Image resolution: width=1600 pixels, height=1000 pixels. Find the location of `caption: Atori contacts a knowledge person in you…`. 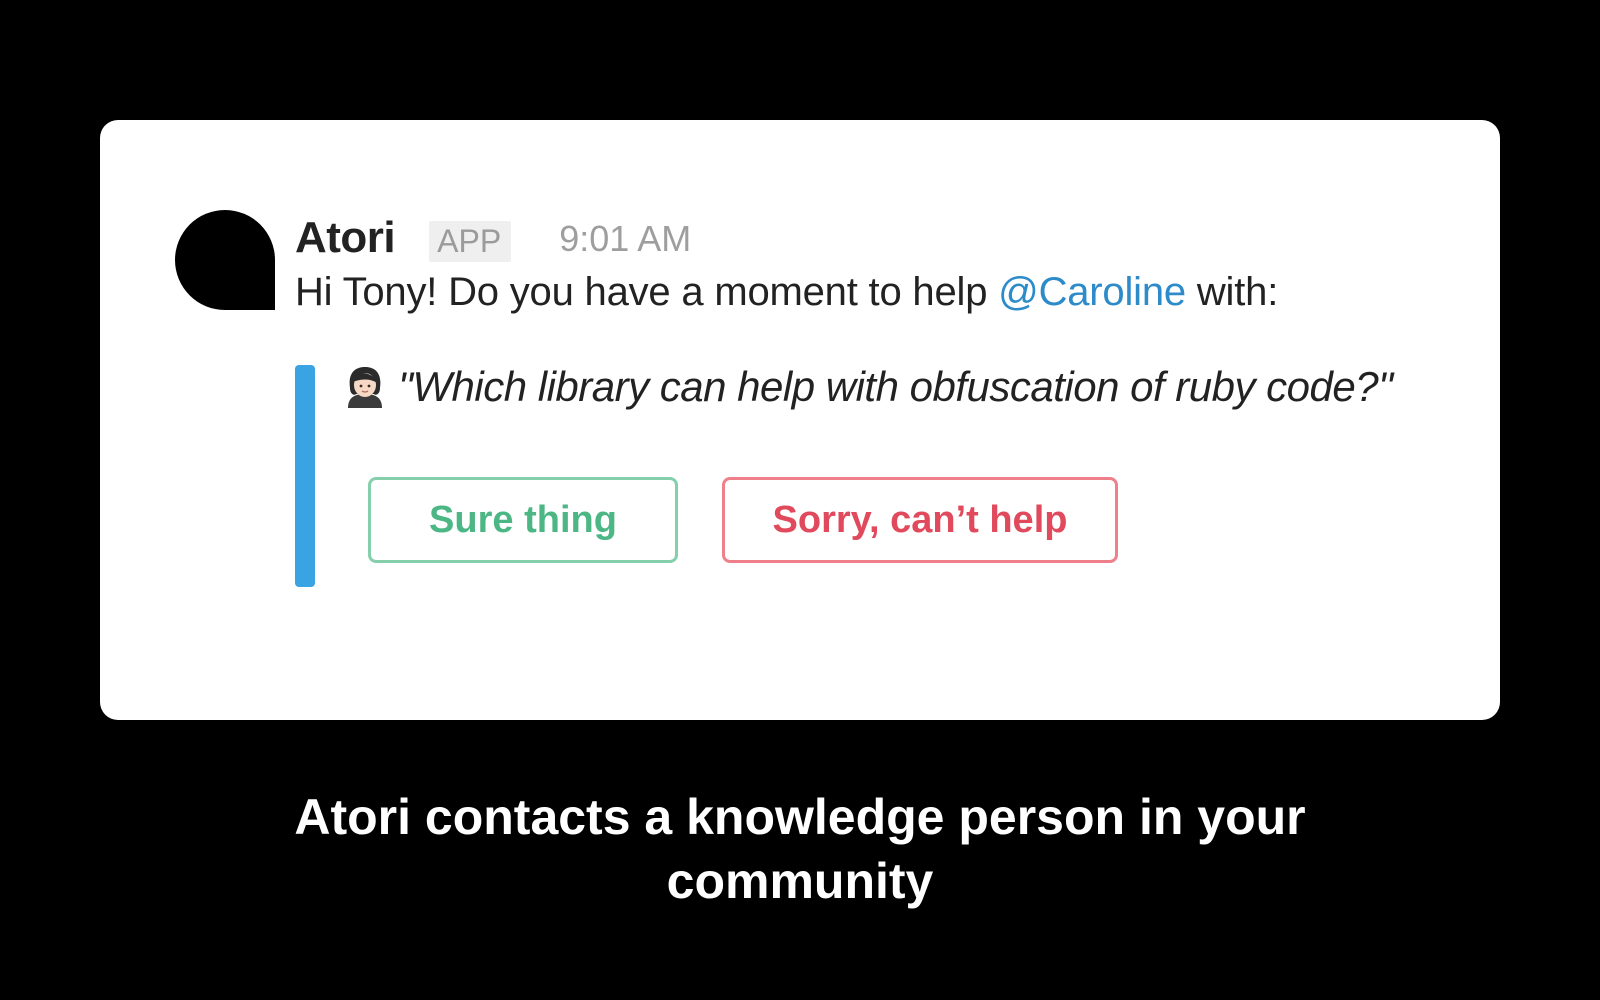

caption: Atori contacts a knowledge person in you… is located at coordinates (800, 849).